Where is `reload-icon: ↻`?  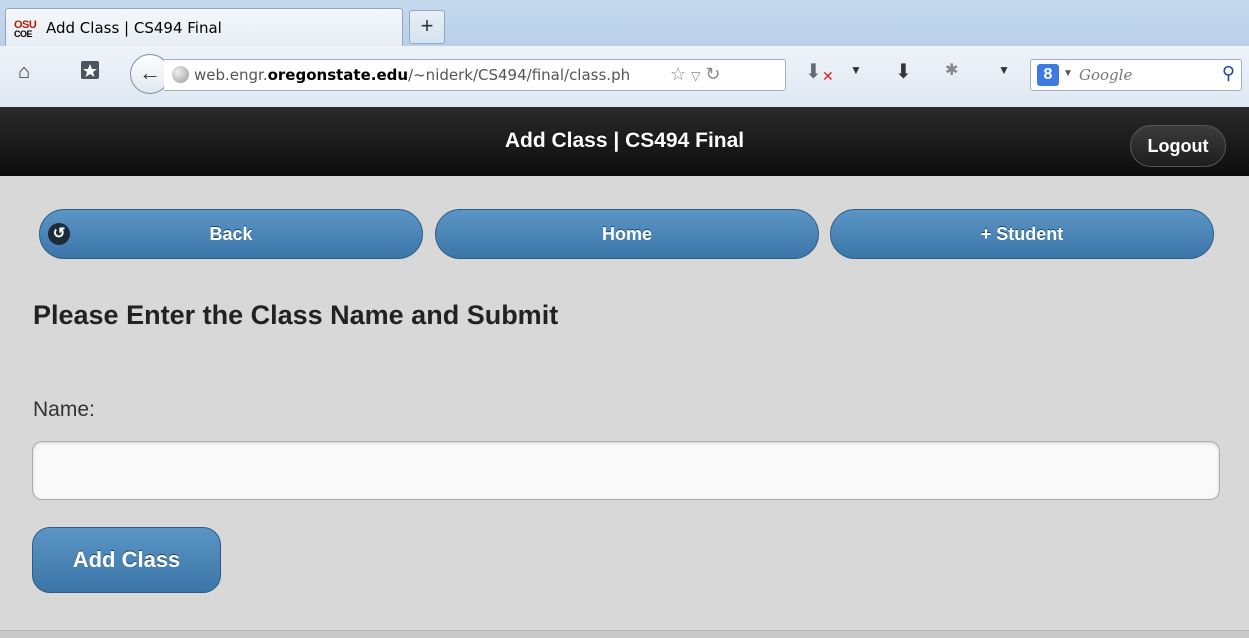
reload-icon: ↻ is located at coordinates (712, 74).